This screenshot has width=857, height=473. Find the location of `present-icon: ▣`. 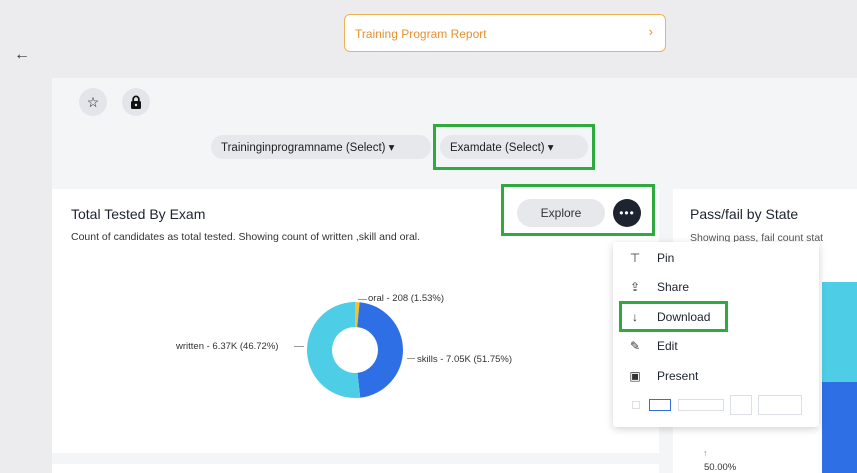

present-icon: ▣ is located at coordinates (635, 376).